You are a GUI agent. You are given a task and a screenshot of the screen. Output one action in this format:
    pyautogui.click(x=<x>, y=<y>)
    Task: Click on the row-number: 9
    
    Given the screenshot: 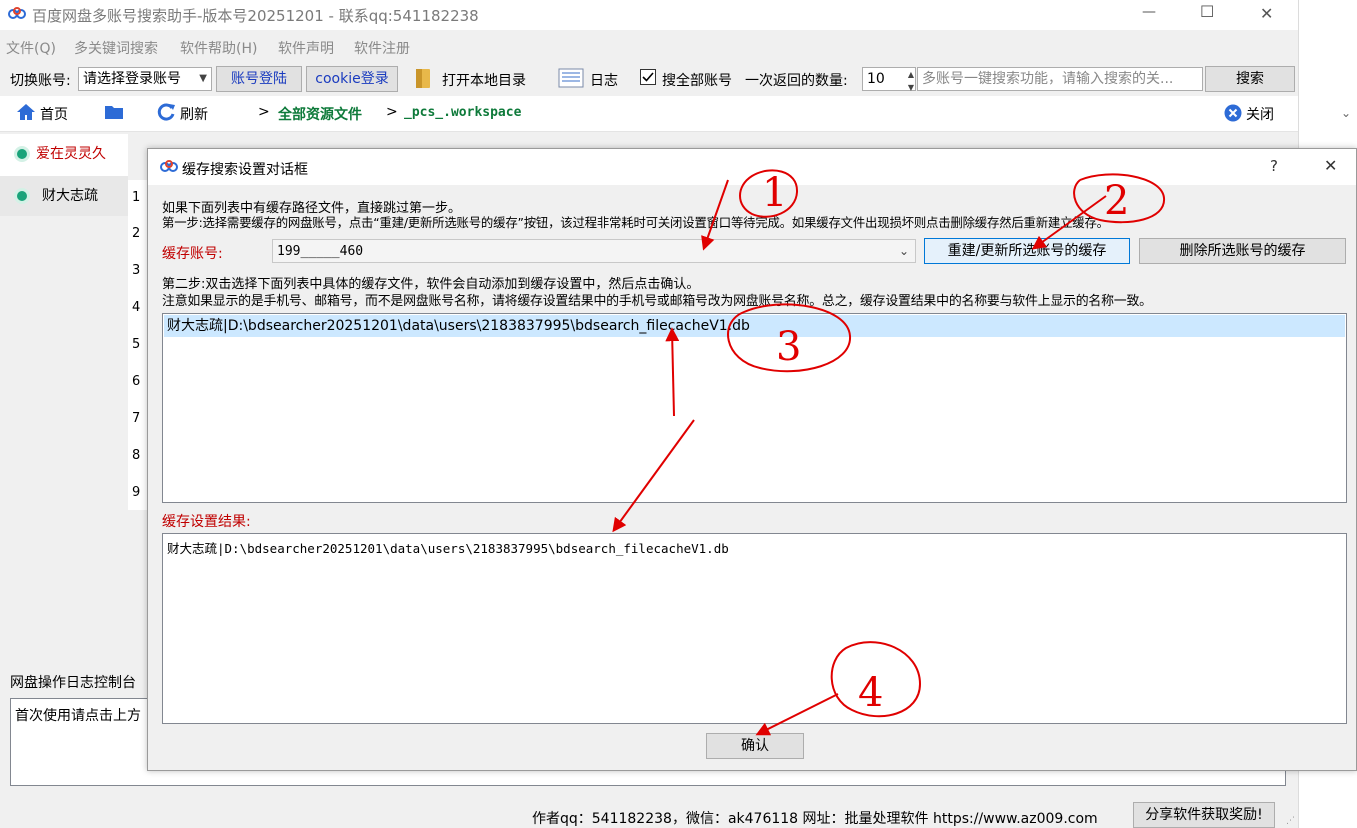 What is the action you would take?
    pyautogui.click(x=136, y=492)
    